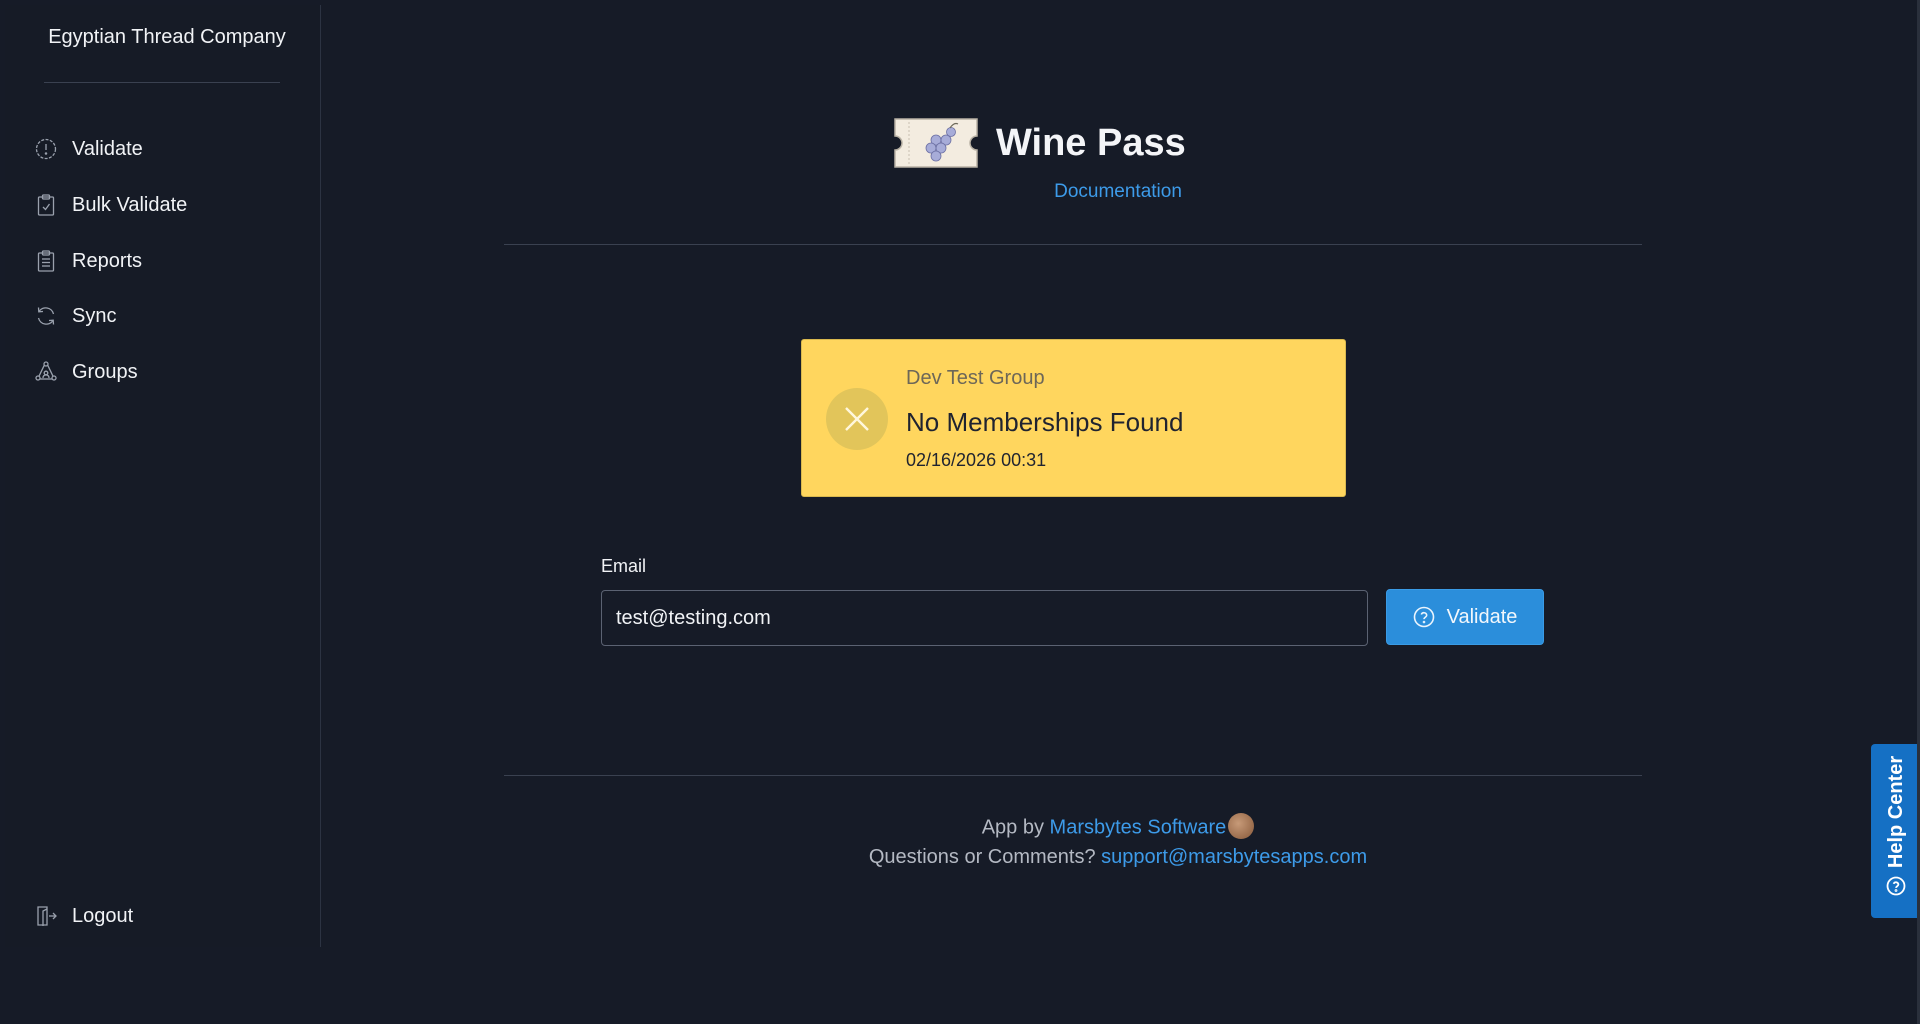  I want to click on clipboard-list-icon, so click(46, 261).